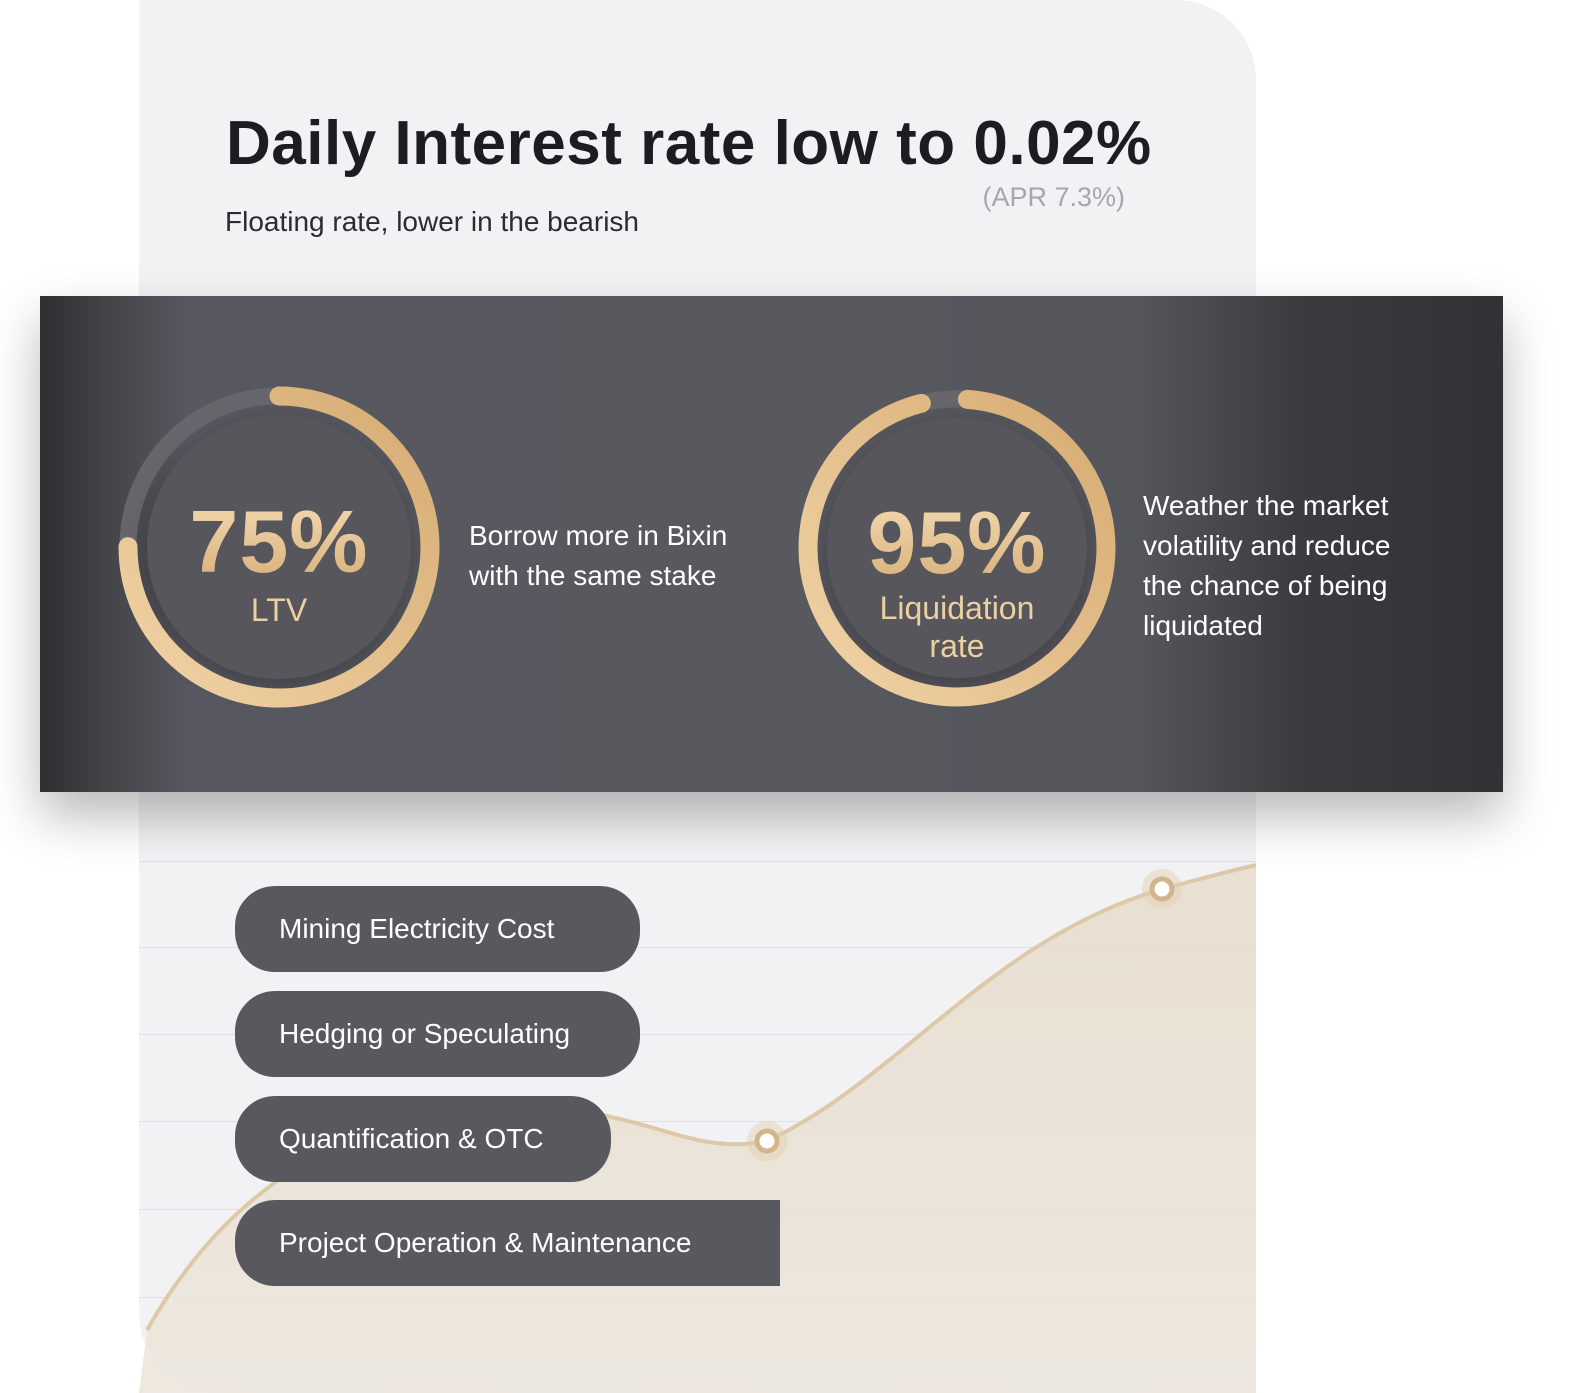  What do you see at coordinates (593, 575) in the screenshot?
I see `ltv-description-line: with the same stake` at bounding box center [593, 575].